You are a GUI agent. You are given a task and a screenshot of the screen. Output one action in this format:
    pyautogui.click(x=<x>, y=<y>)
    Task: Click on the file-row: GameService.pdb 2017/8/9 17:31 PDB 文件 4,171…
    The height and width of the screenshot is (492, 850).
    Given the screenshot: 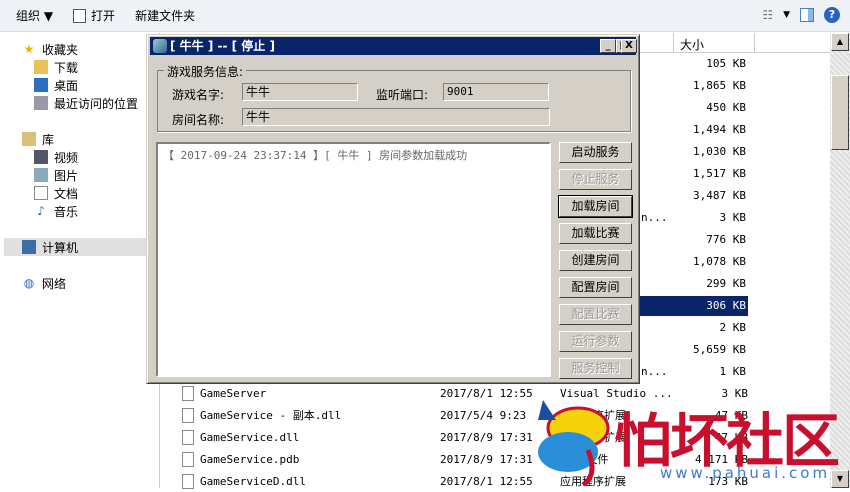 What is the action you would take?
    pyautogui.click(x=465, y=460)
    